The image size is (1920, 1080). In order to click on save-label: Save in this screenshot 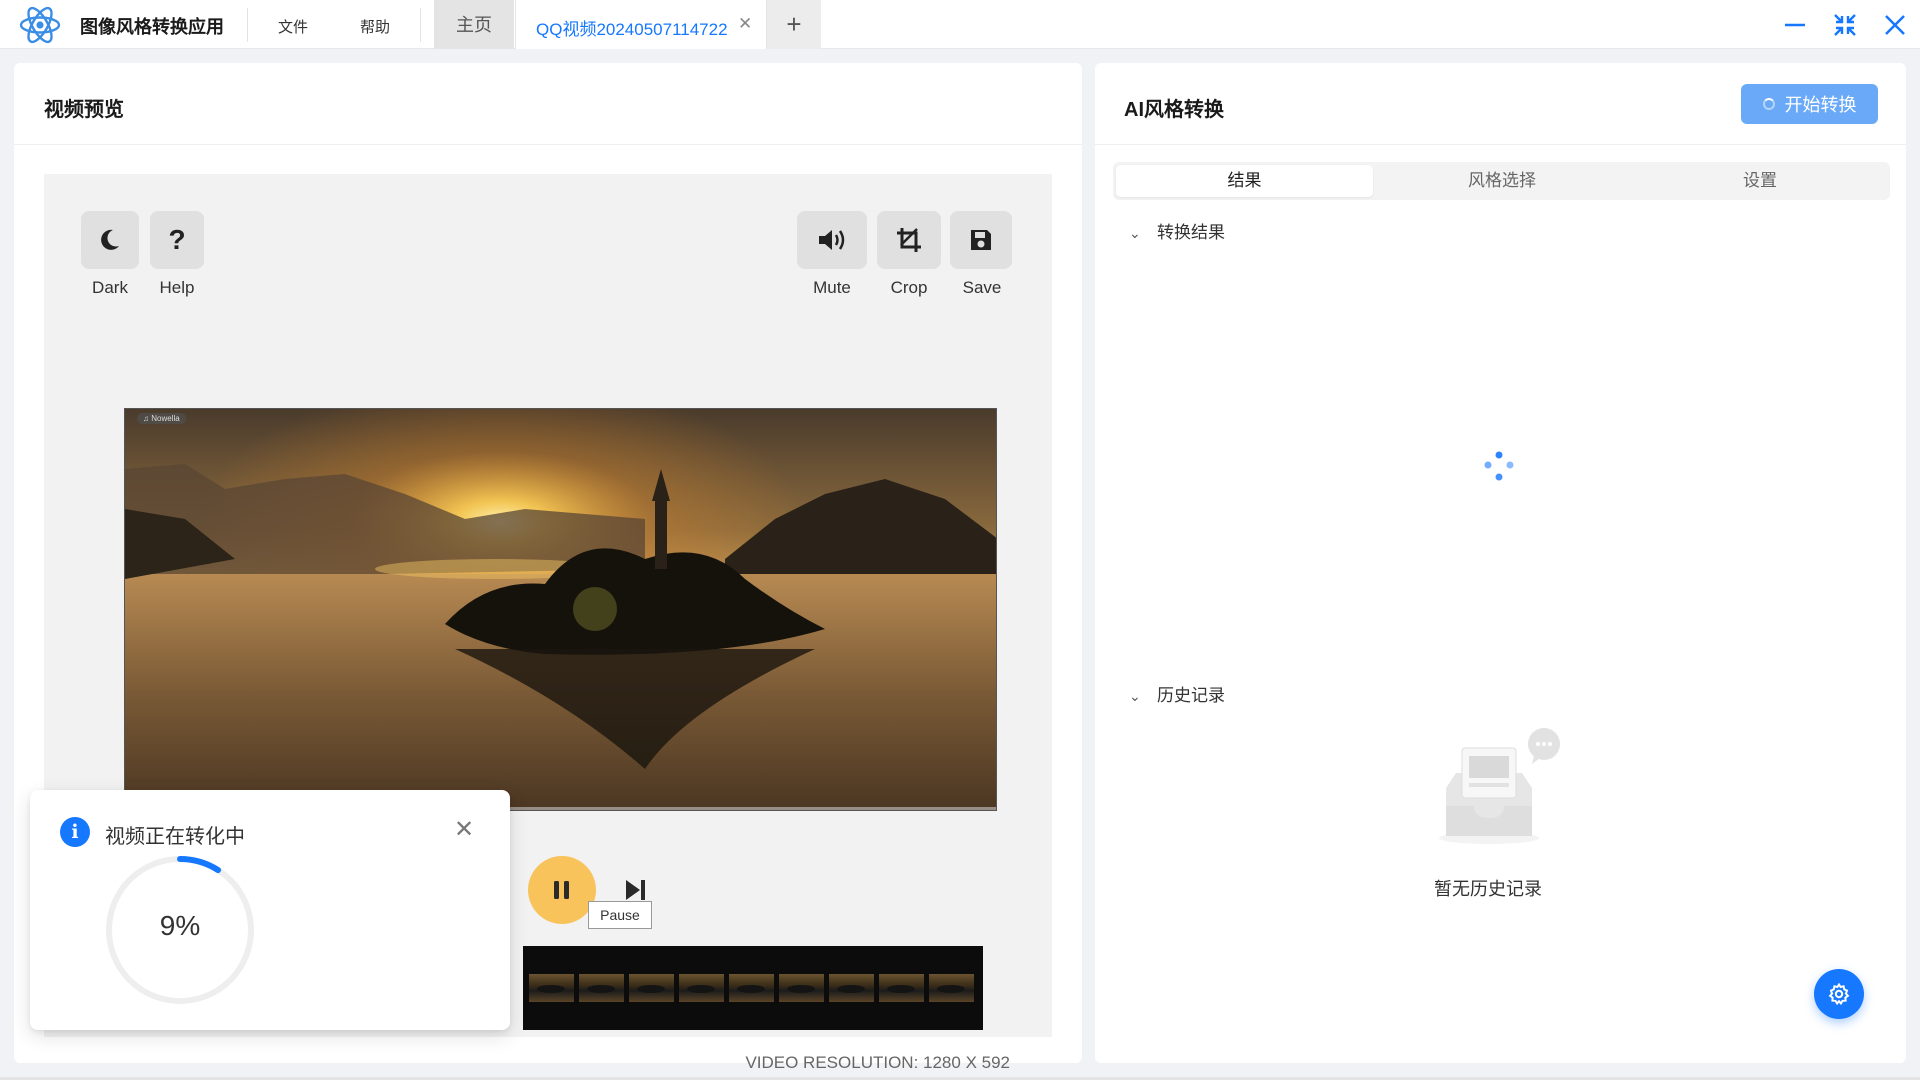, I will do `click(982, 287)`.